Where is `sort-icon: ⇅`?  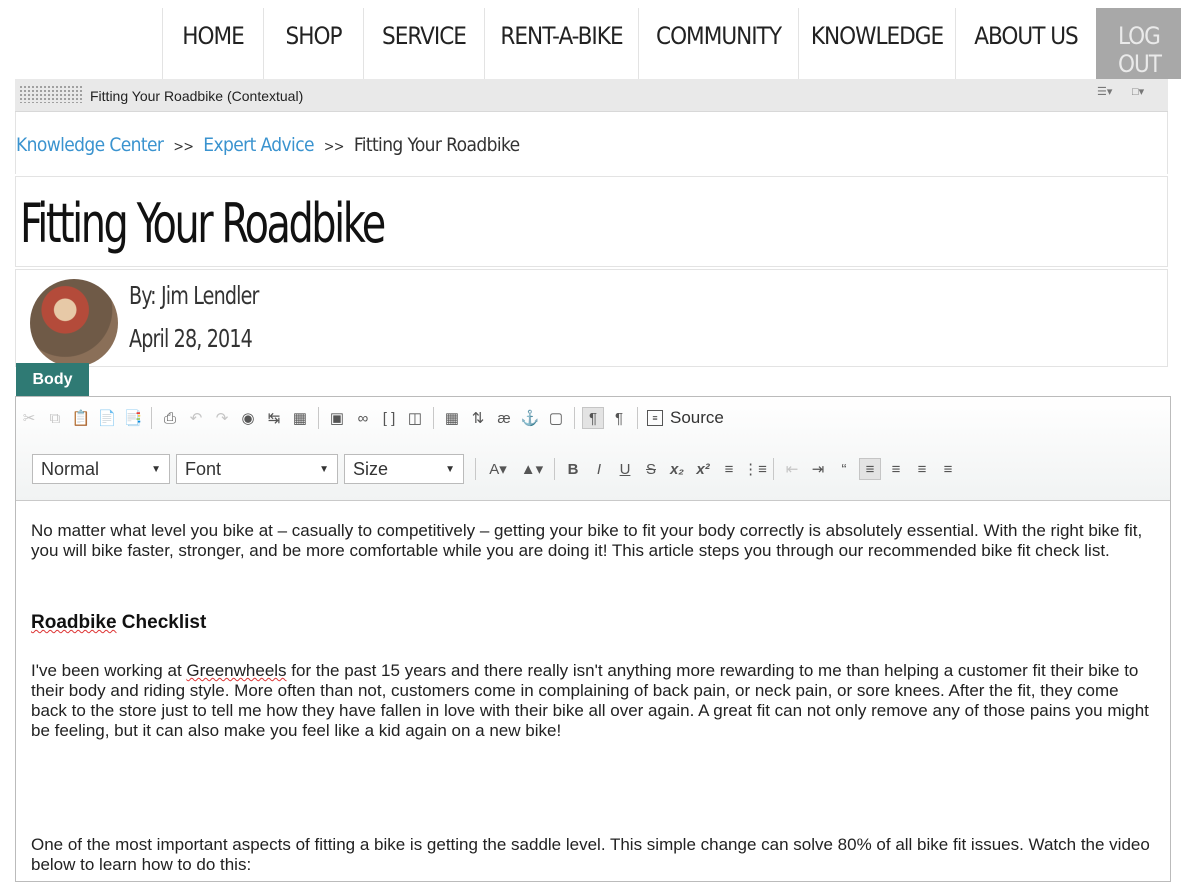 sort-icon: ⇅ is located at coordinates (478, 418).